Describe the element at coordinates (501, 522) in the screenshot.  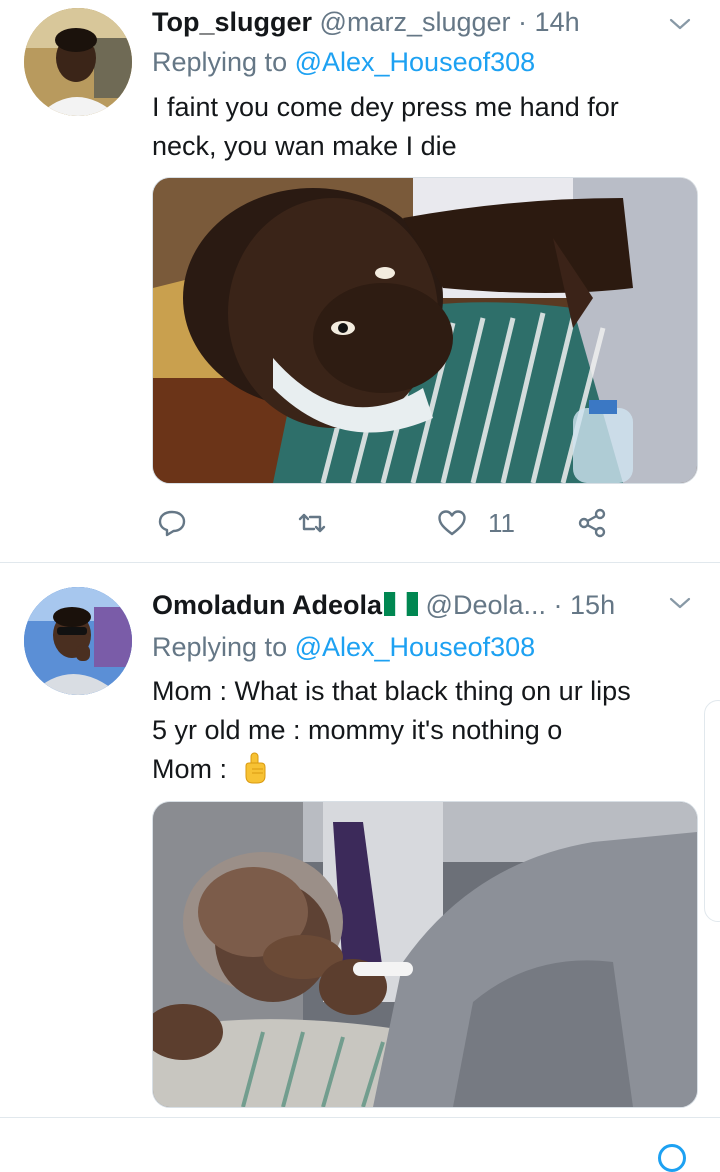
I see `like-count: 11` at that location.